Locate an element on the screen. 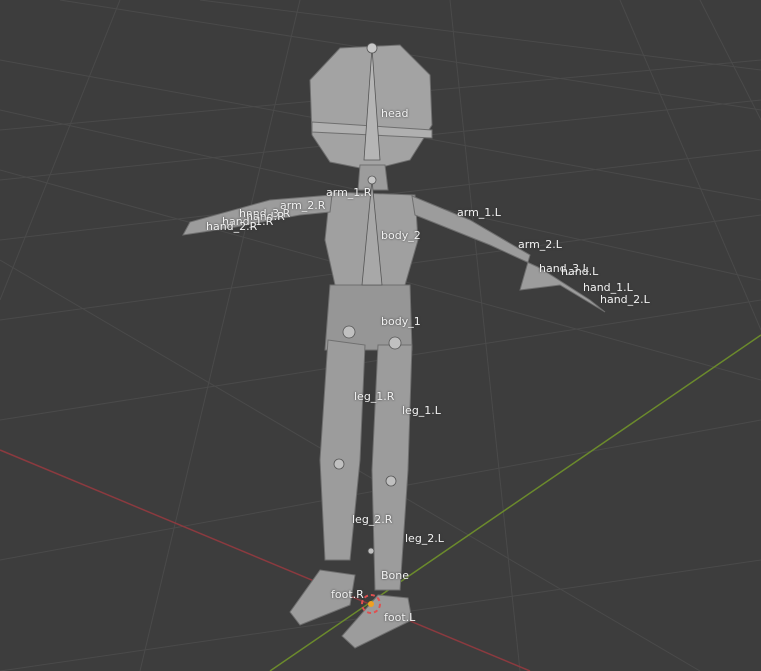  bone-label-hand-l: hand.L is located at coordinates (579, 271).